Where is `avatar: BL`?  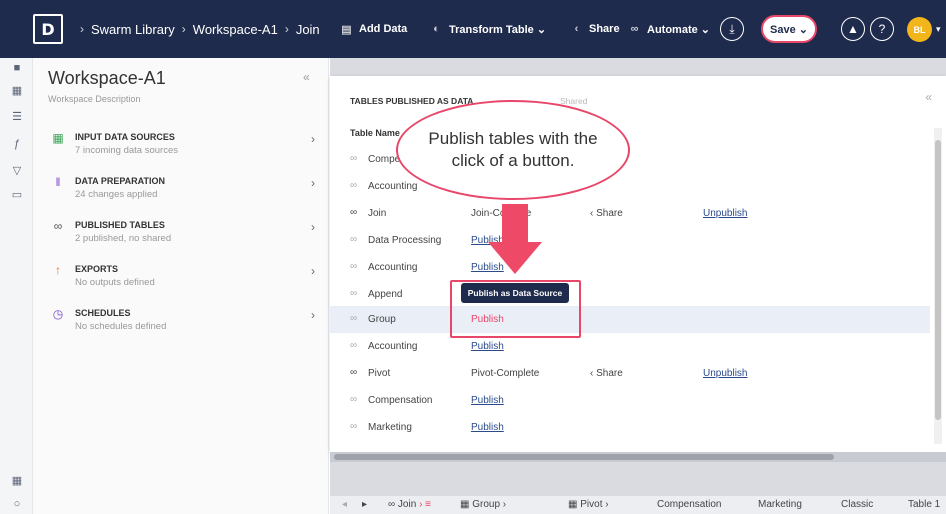
avatar: BL is located at coordinates (919, 29).